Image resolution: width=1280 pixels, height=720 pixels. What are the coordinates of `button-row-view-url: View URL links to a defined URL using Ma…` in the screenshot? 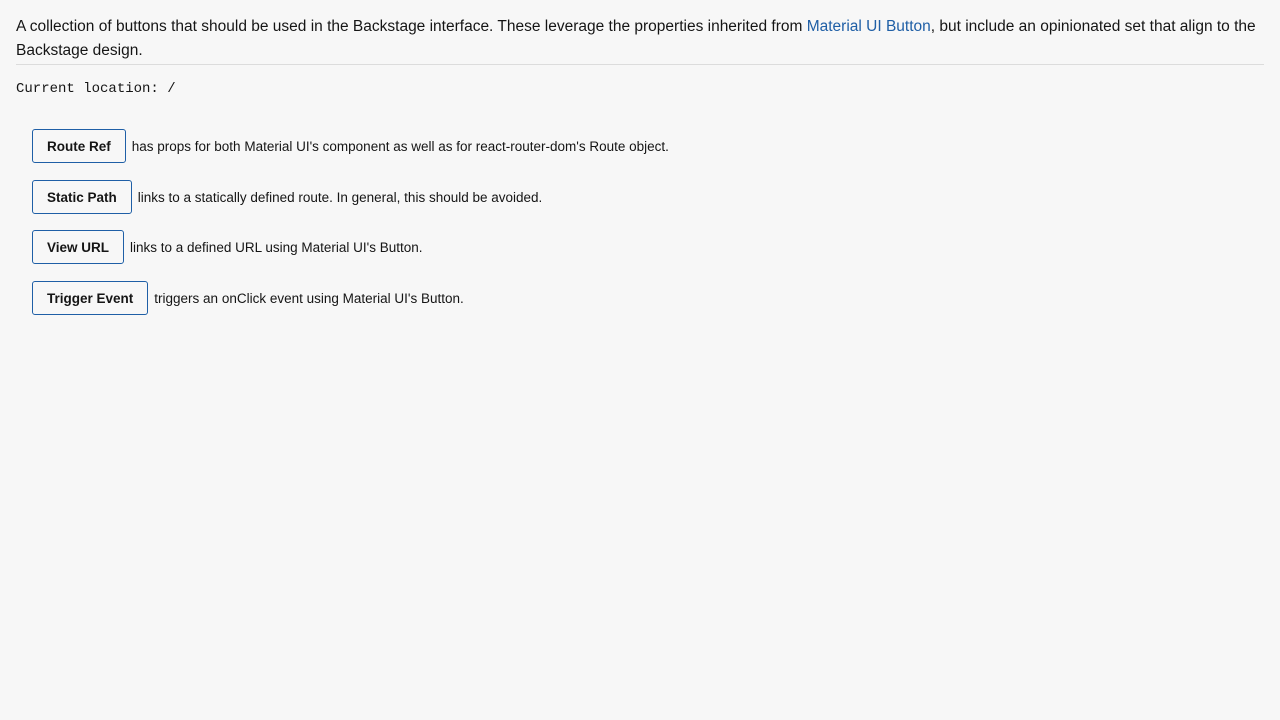 It's located at (227, 247).